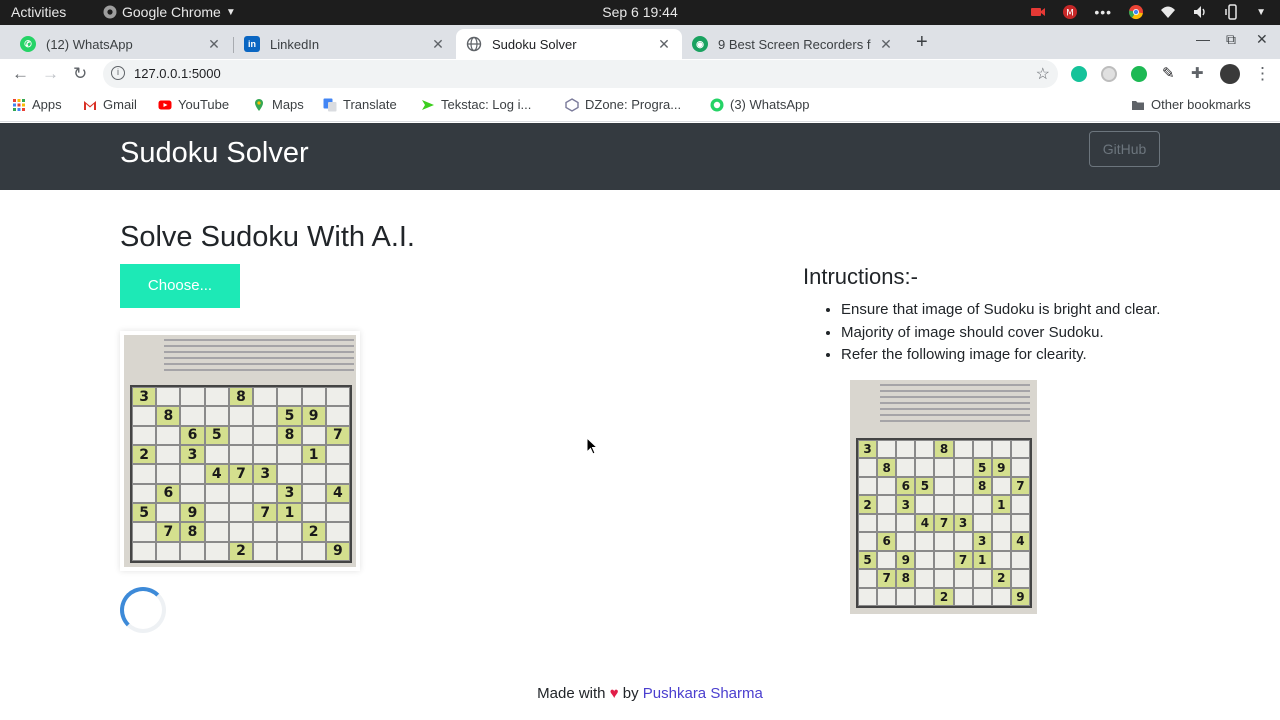  I want to click on bookmark-other: Other bookmarks, so click(1191, 104).